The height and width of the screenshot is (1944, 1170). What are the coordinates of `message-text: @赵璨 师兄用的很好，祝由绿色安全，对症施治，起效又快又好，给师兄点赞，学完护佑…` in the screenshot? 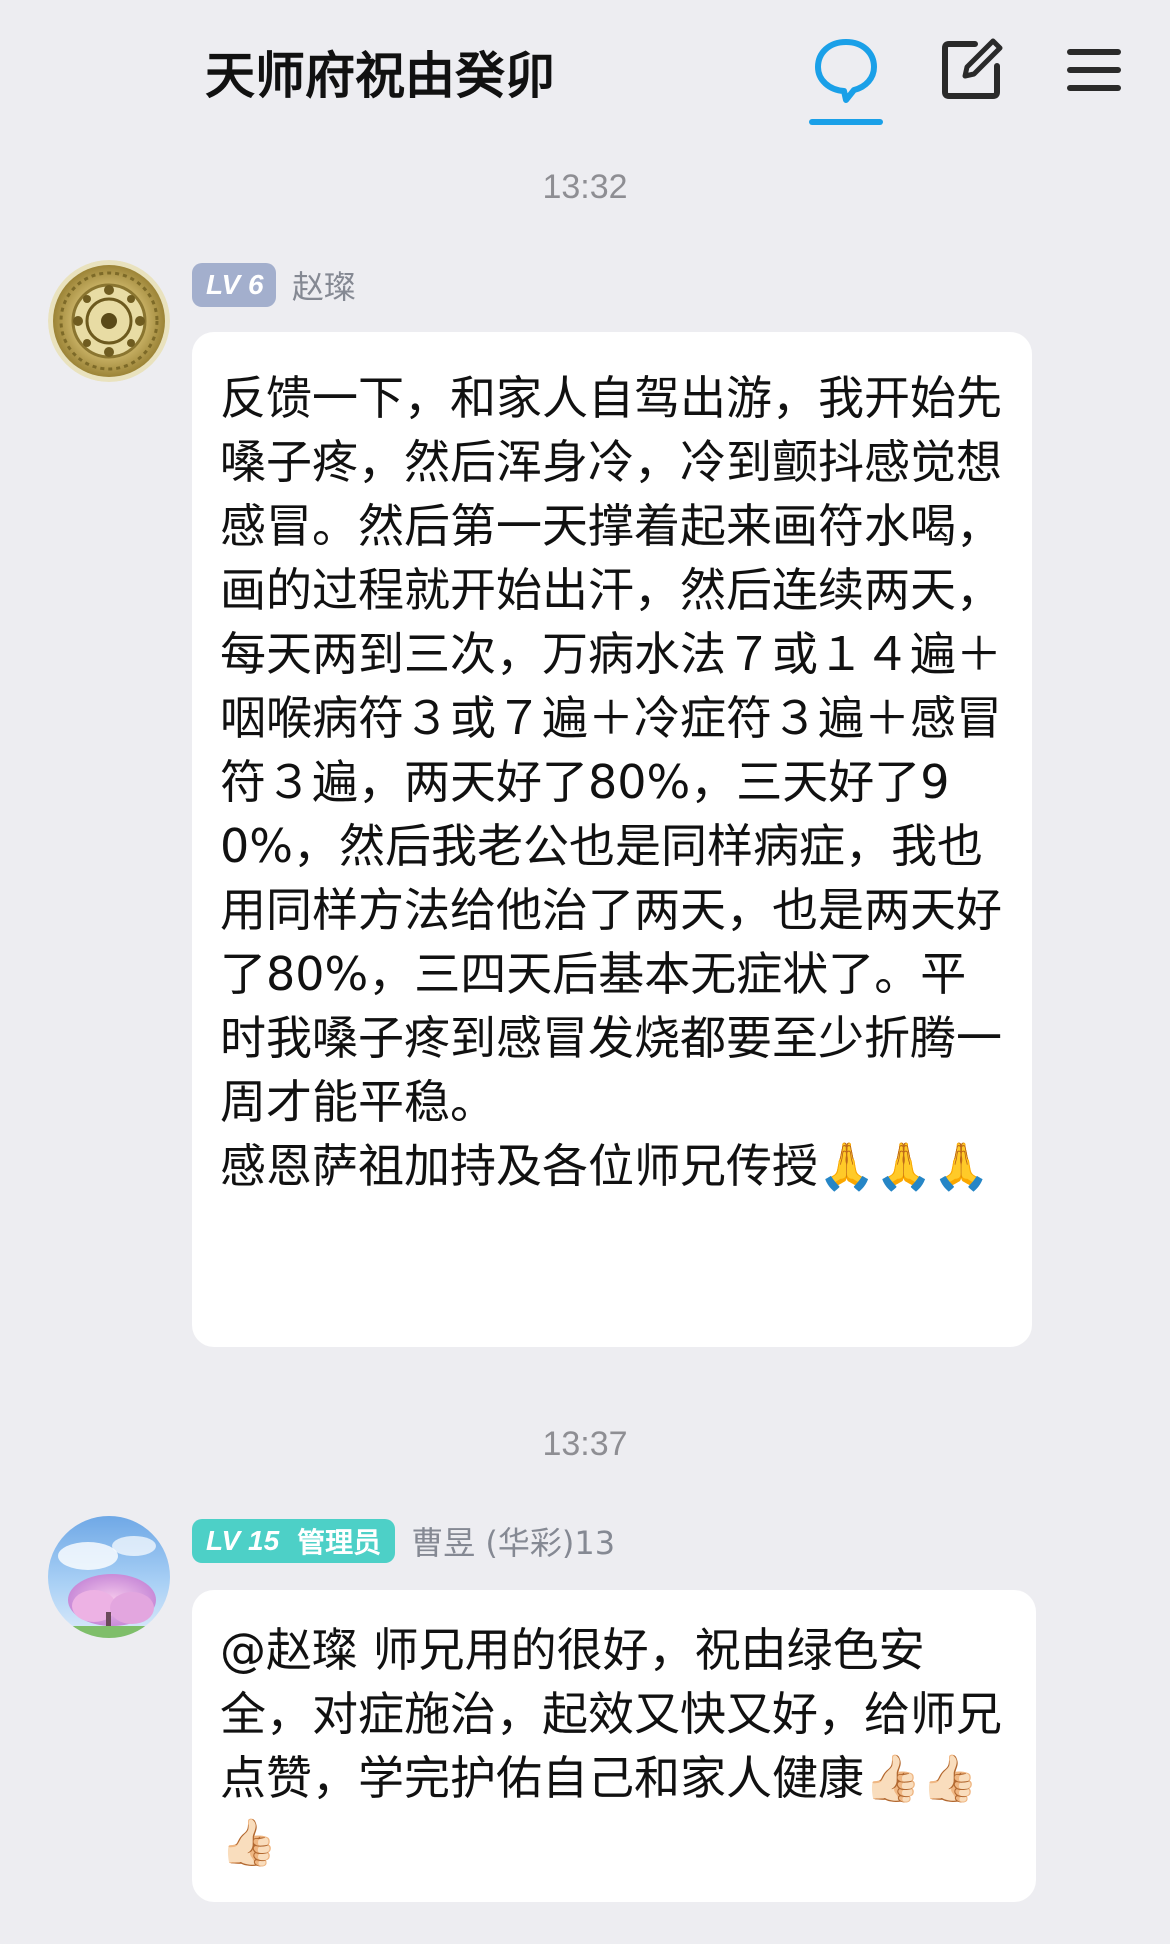 It's located at (611, 1746).